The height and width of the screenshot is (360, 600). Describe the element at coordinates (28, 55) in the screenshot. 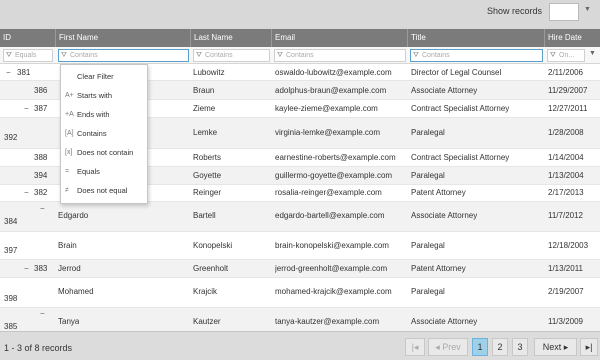

I see `filter-input-id: ⛛ Equals` at that location.